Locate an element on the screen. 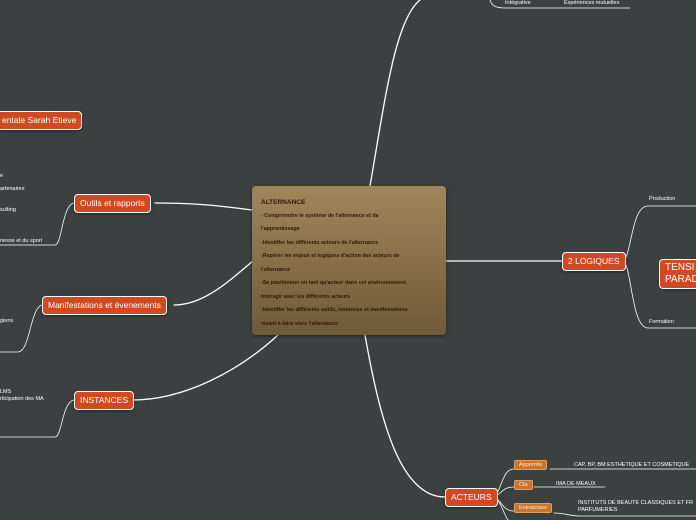  leaf-manif-1: giens is located at coordinates (6, 321).